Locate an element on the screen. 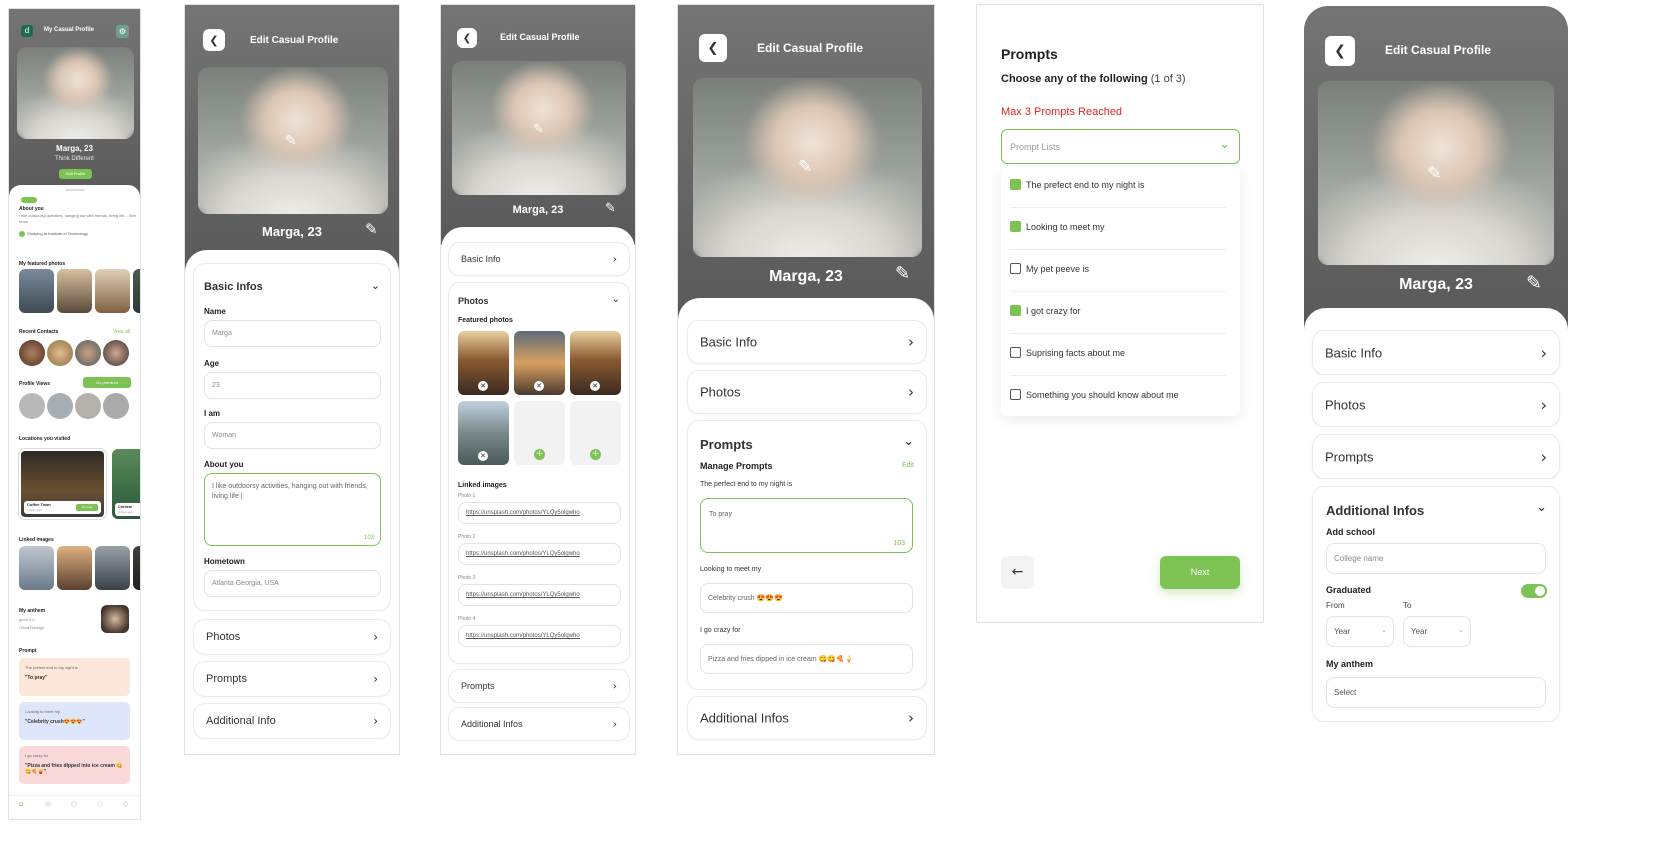 The image size is (1657, 865). search-icon: ○ is located at coordinates (74, 804).